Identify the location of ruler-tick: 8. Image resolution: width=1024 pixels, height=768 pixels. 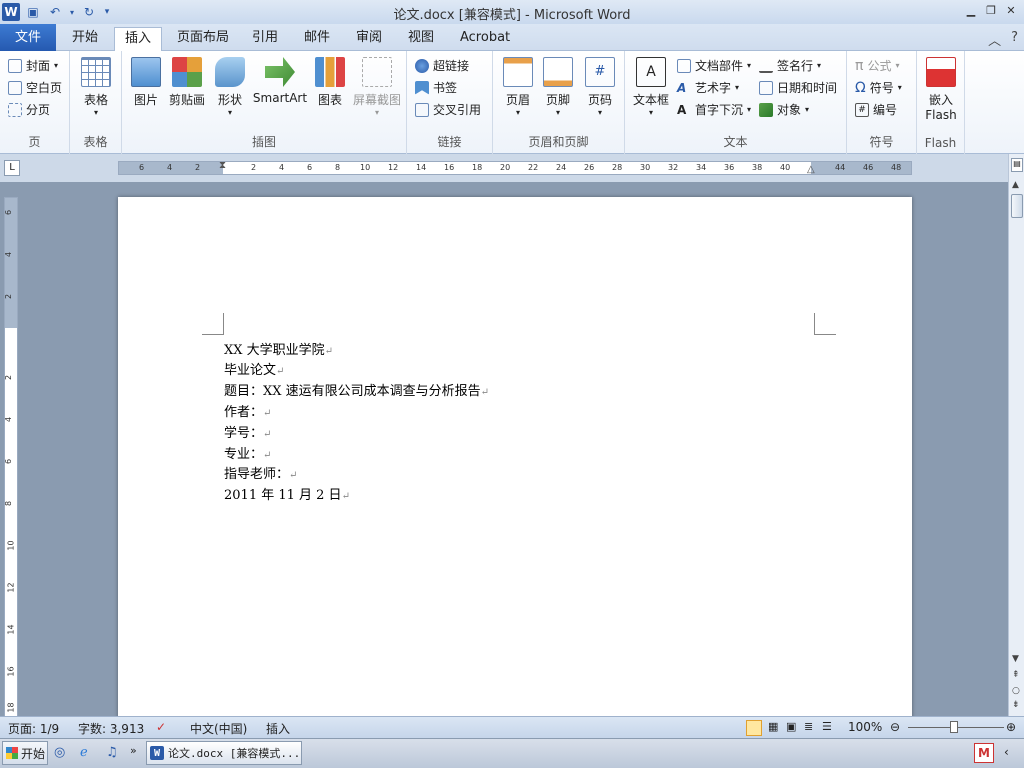
(338, 167).